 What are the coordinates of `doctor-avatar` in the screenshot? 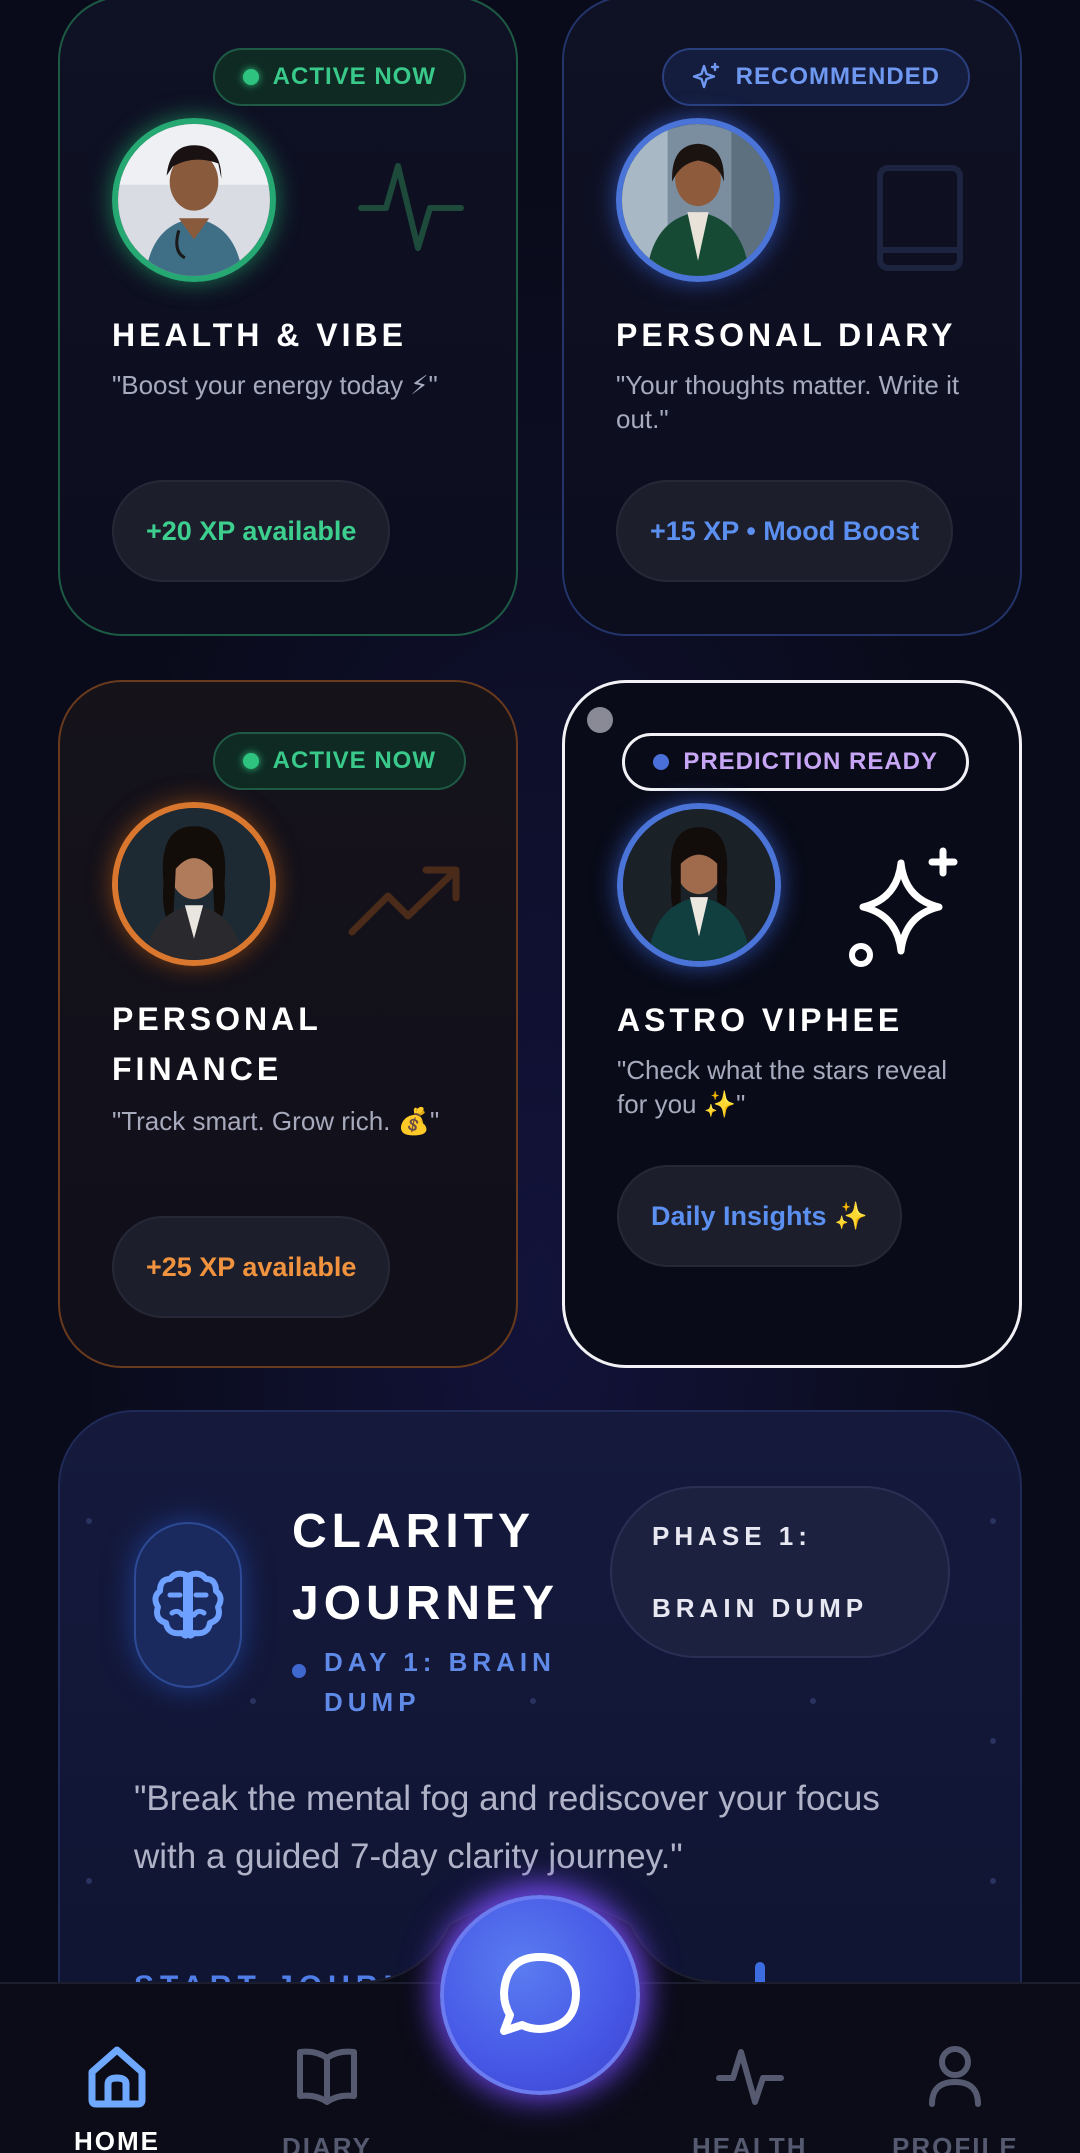 It's located at (194, 200).